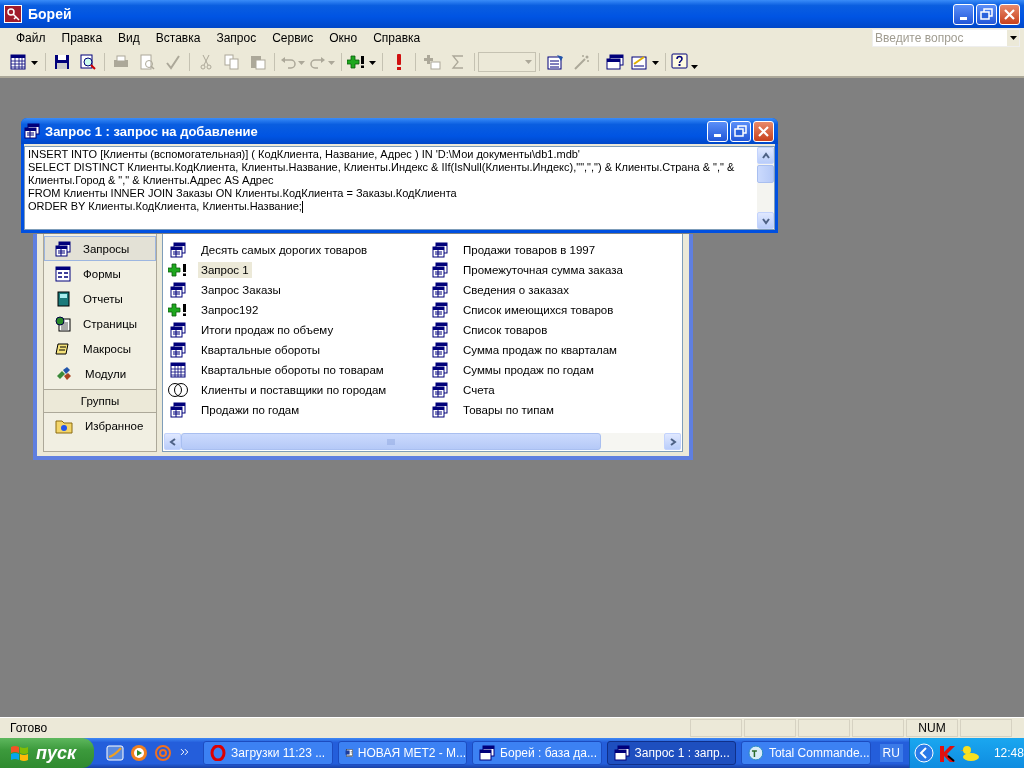  What do you see at coordinates (63, 323) in the screenshot?
I see `page-icon` at bounding box center [63, 323].